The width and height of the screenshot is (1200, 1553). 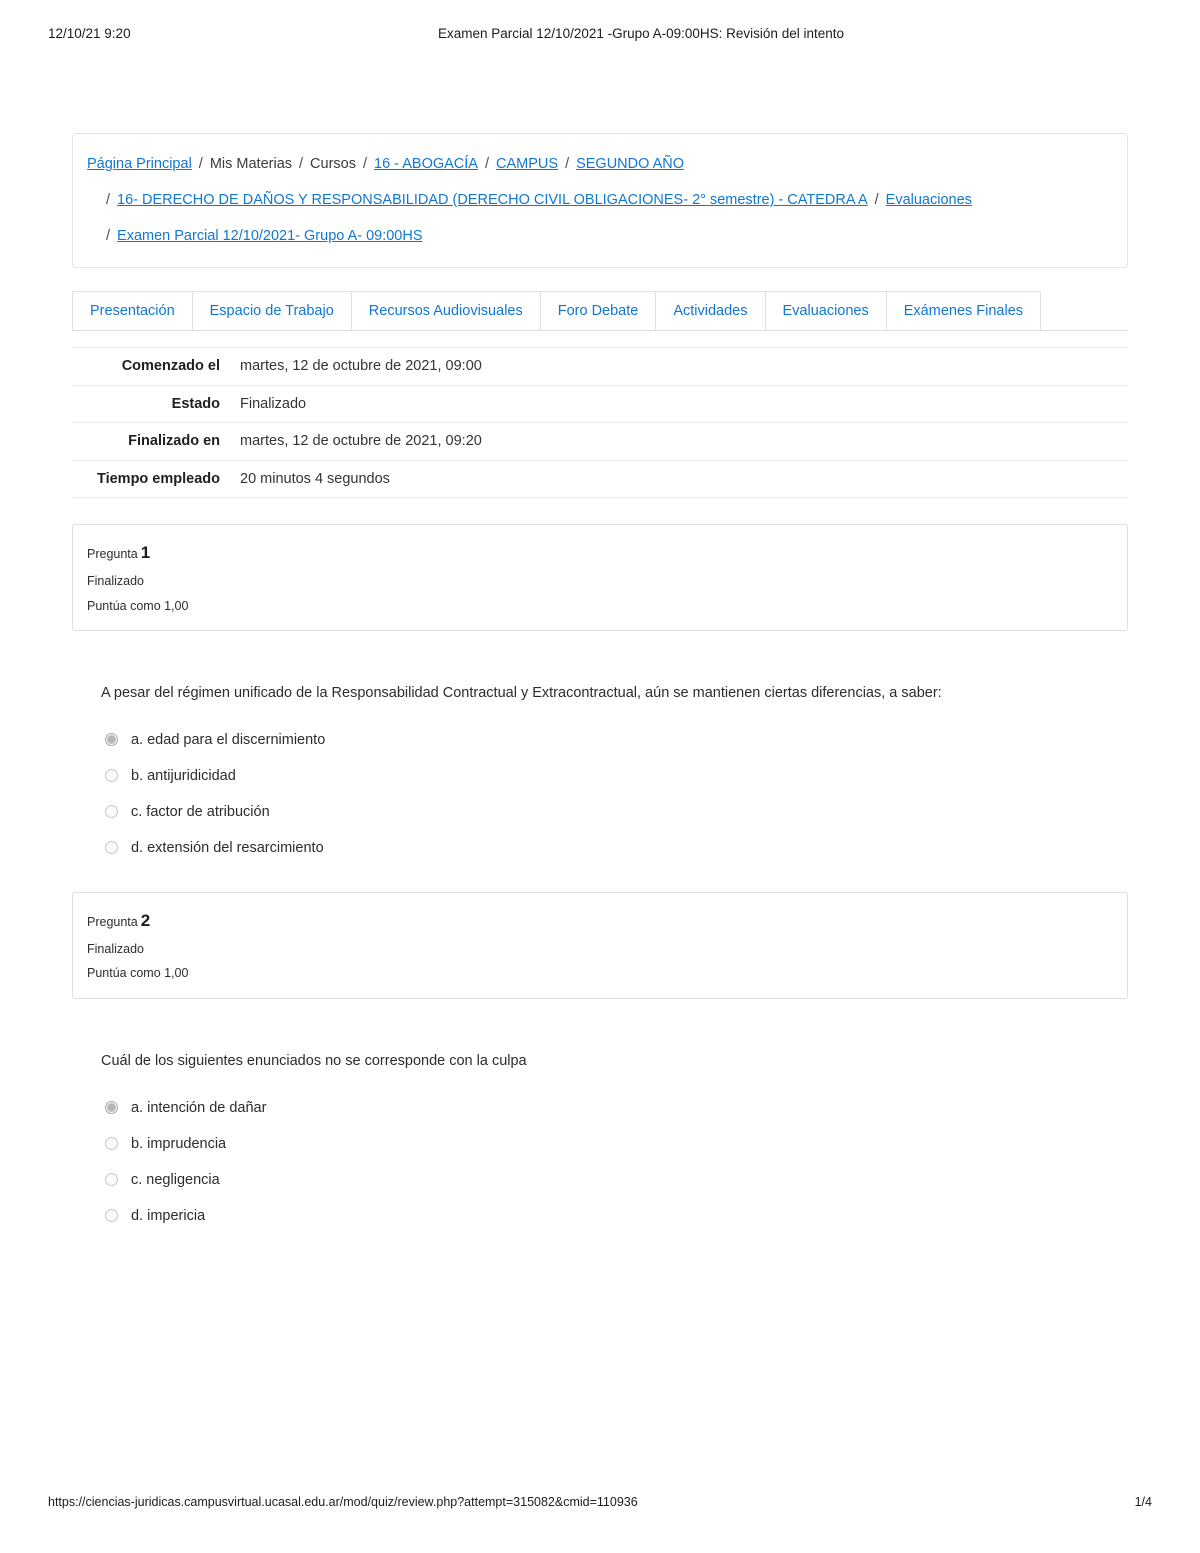 What do you see at coordinates (963, 311) in the screenshot?
I see `tab-exámenes-finales: Exámenes Finales` at bounding box center [963, 311].